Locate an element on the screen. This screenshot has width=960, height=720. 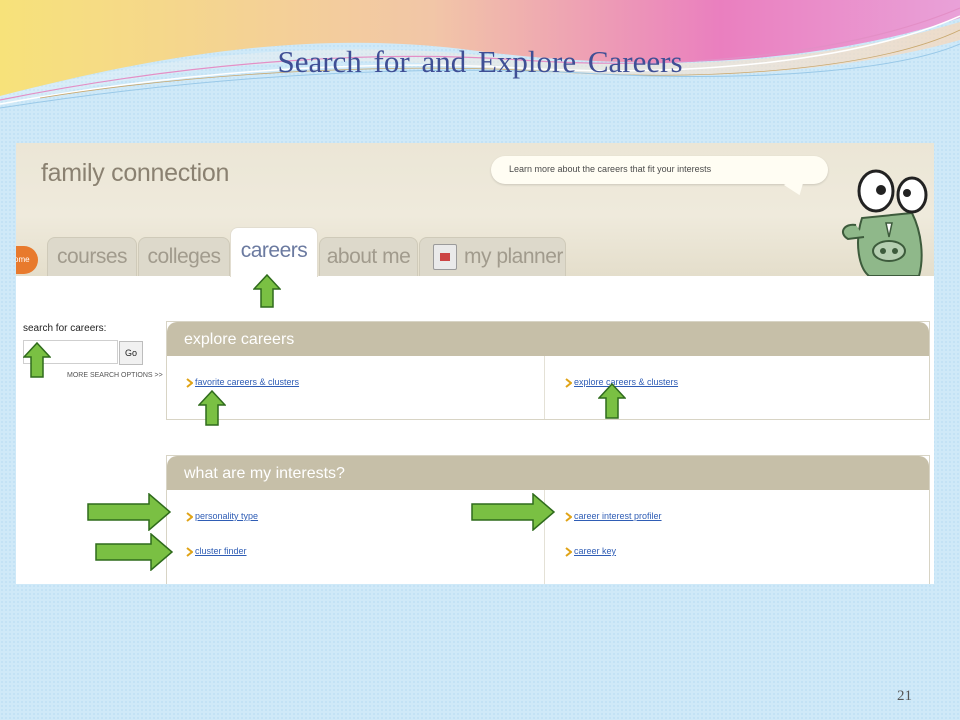
go-button: Go is located at coordinates (131, 353).